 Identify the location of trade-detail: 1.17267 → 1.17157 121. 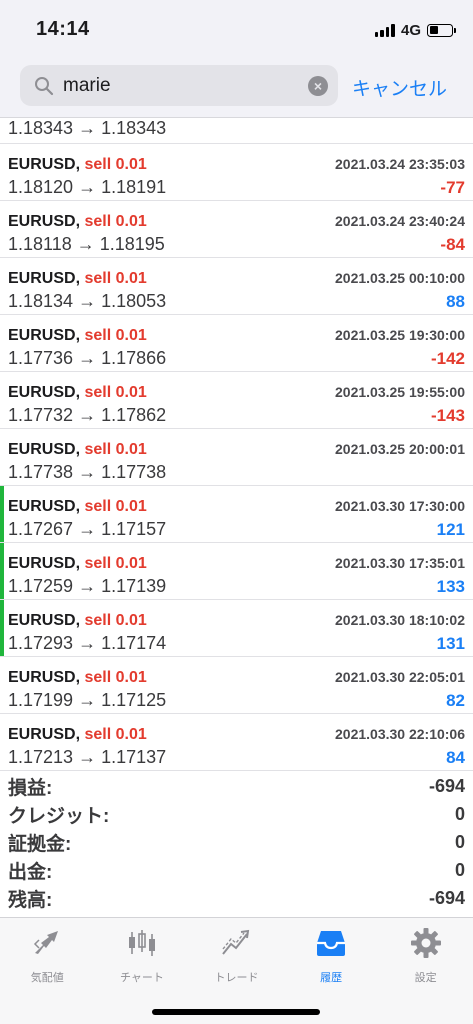
(240, 529).